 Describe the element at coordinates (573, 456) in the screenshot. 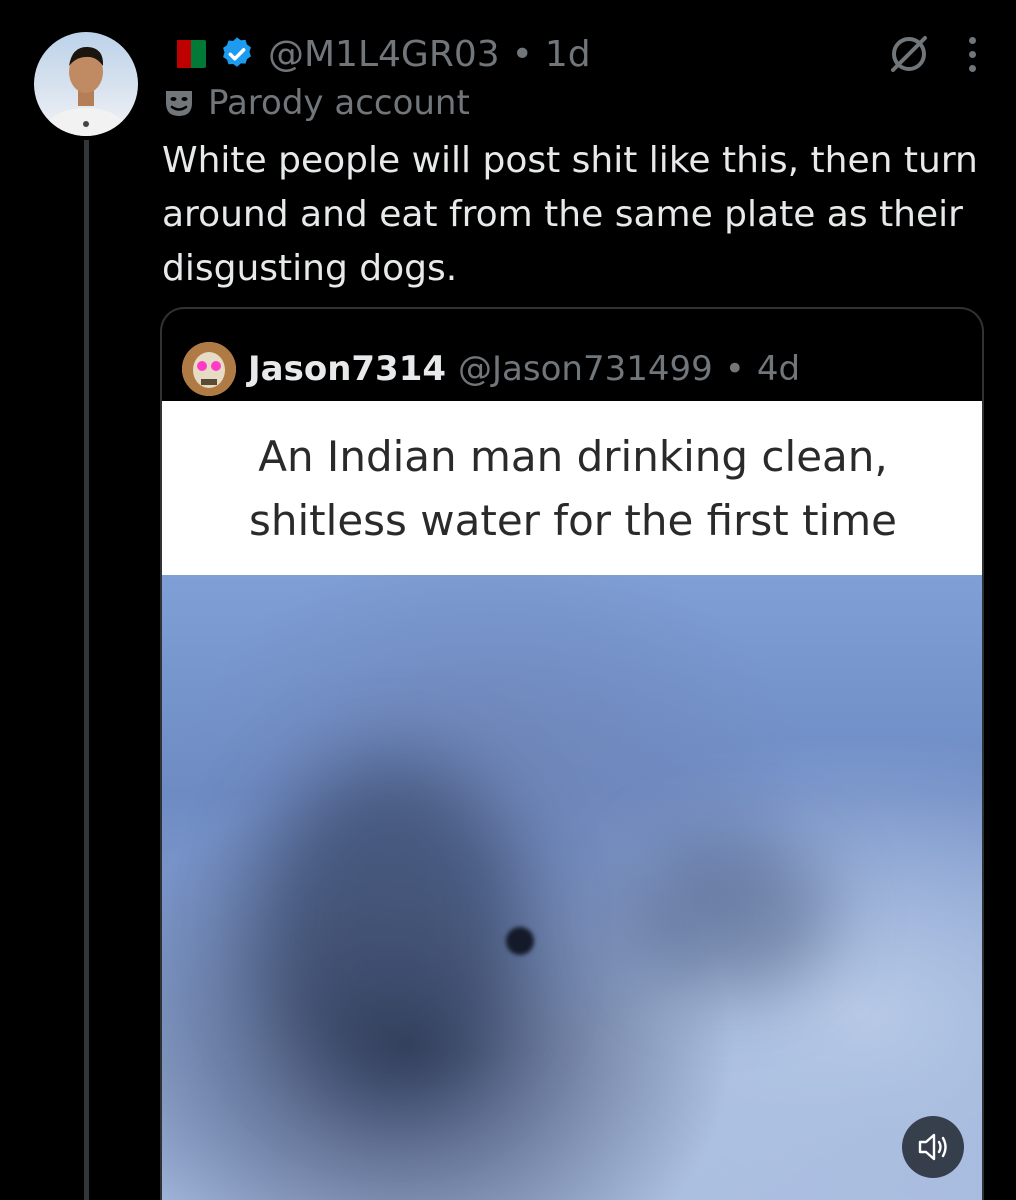

I see `meme-caption-line-1: An Indian man drinking clean,` at that location.